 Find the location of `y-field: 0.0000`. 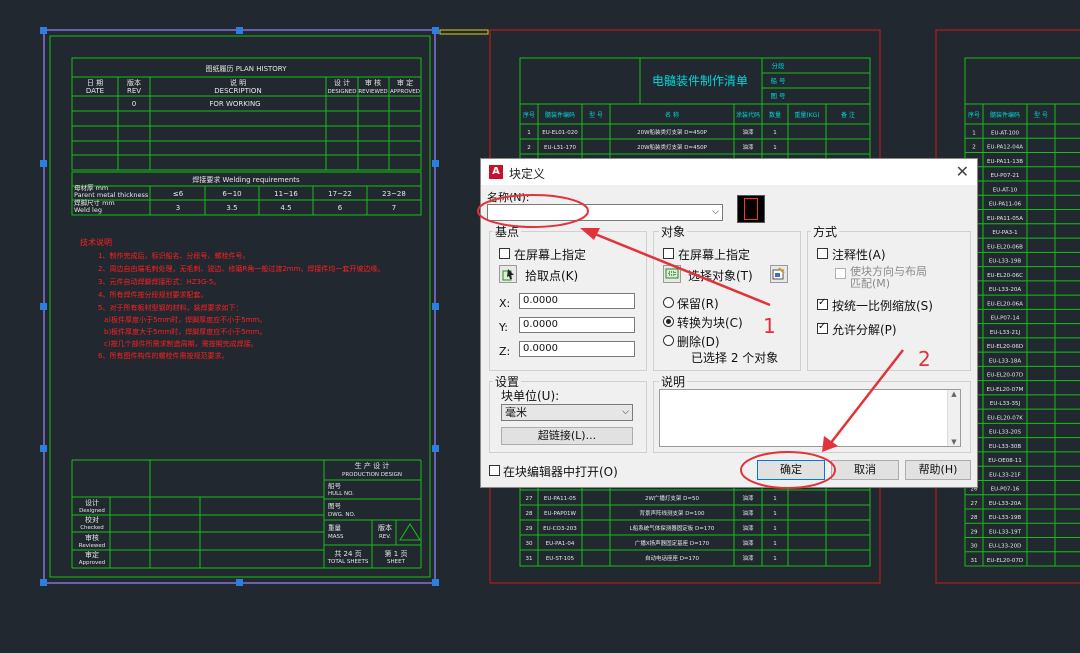

y-field: 0.0000 is located at coordinates (577, 325).